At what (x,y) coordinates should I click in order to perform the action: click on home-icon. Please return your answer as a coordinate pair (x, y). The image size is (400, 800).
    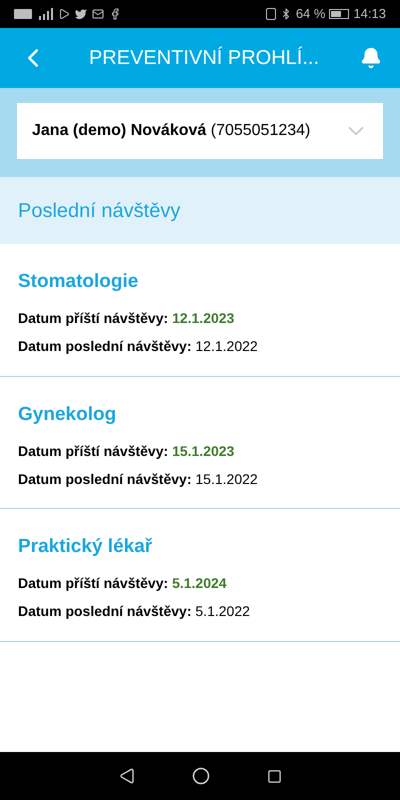
    Looking at the image, I should click on (201, 776).